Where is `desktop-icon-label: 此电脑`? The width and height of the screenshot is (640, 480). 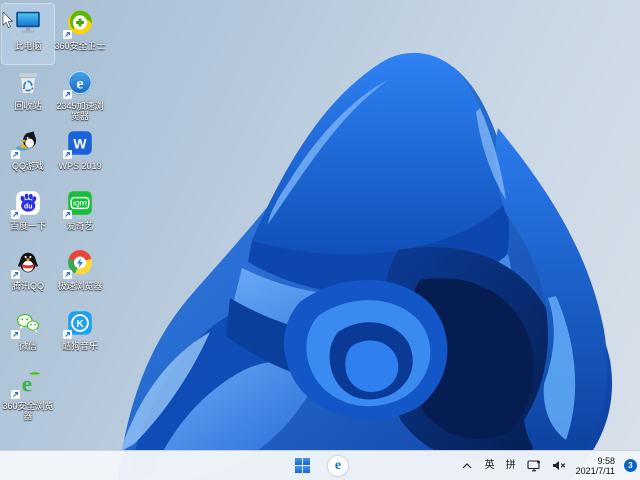
desktop-icon-label: 此电脑 is located at coordinates (28, 46).